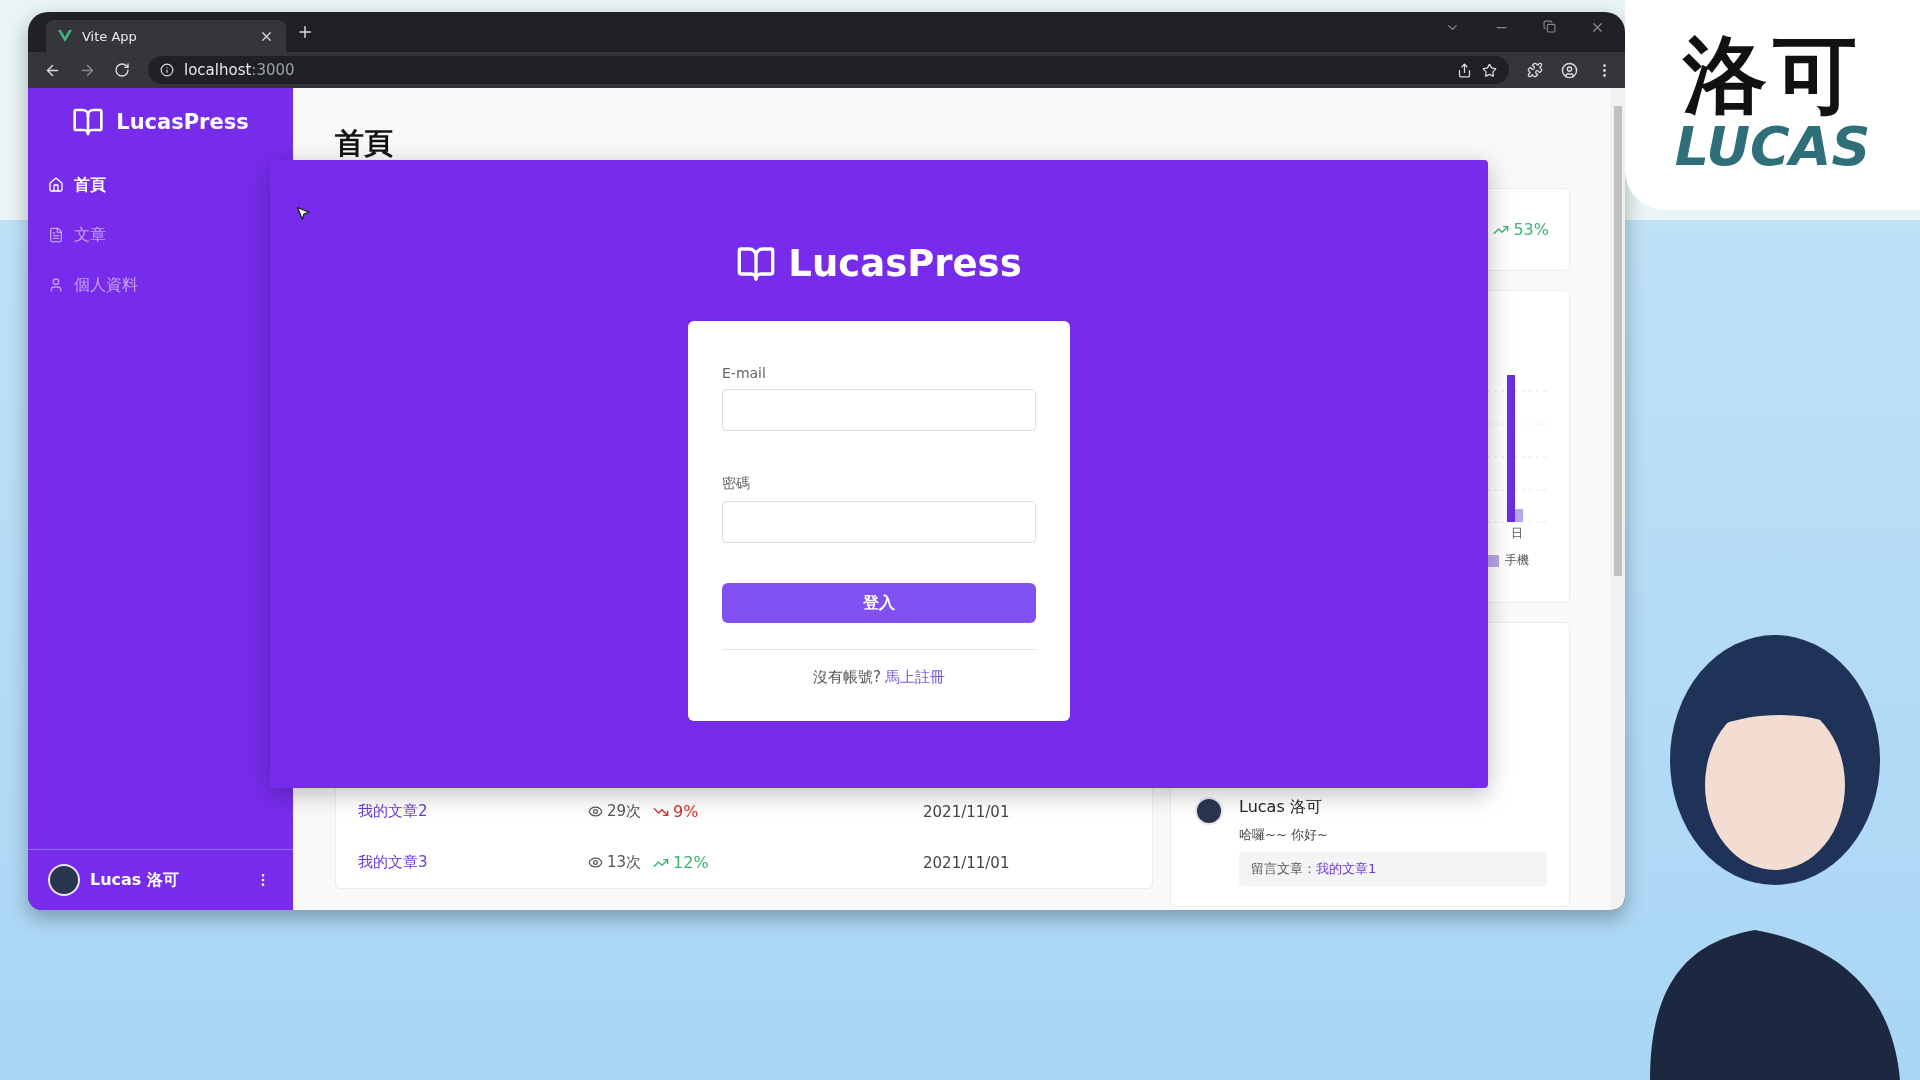 This screenshot has height=1080, width=1920. I want to click on home-icon, so click(56, 185).